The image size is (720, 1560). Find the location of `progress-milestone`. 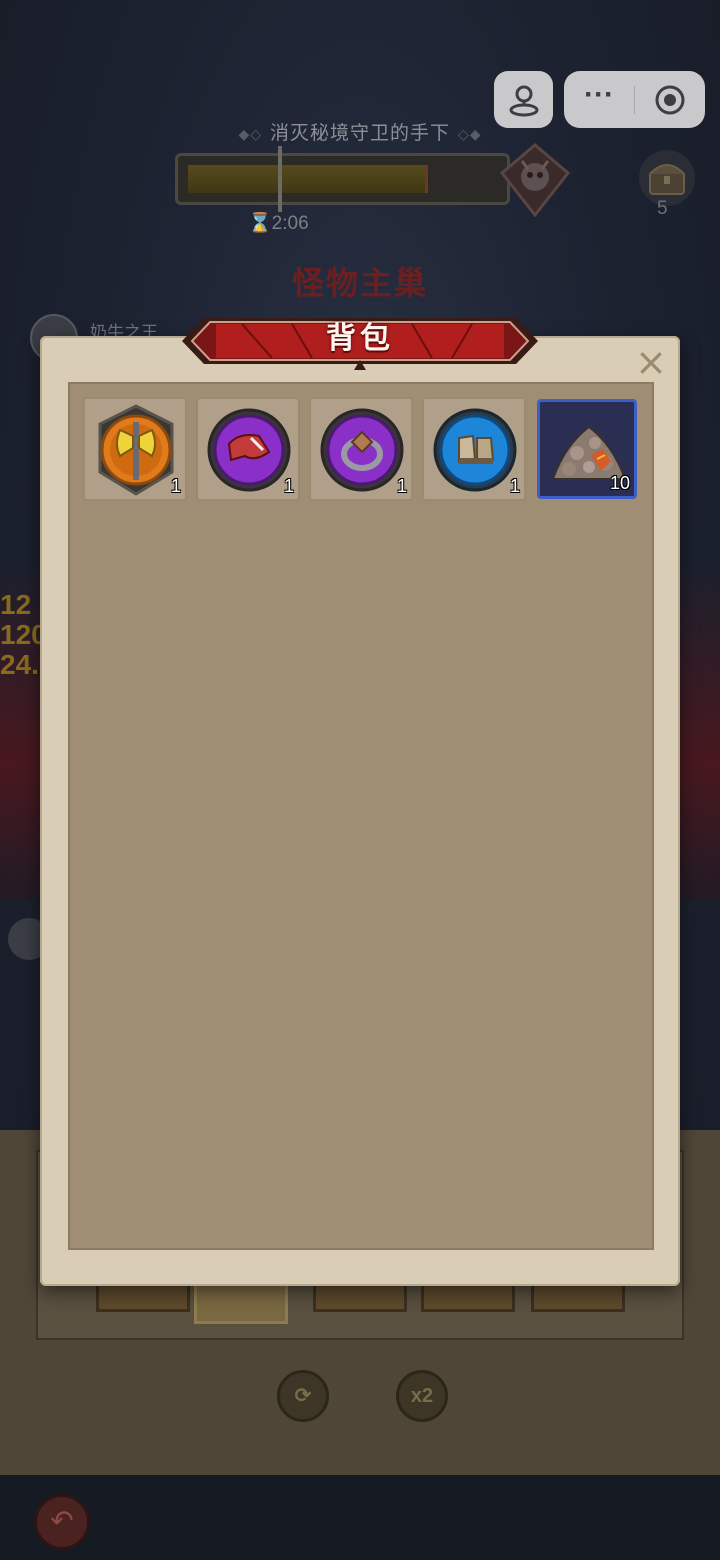

progress-milestone is located at coordinates (280, 179).